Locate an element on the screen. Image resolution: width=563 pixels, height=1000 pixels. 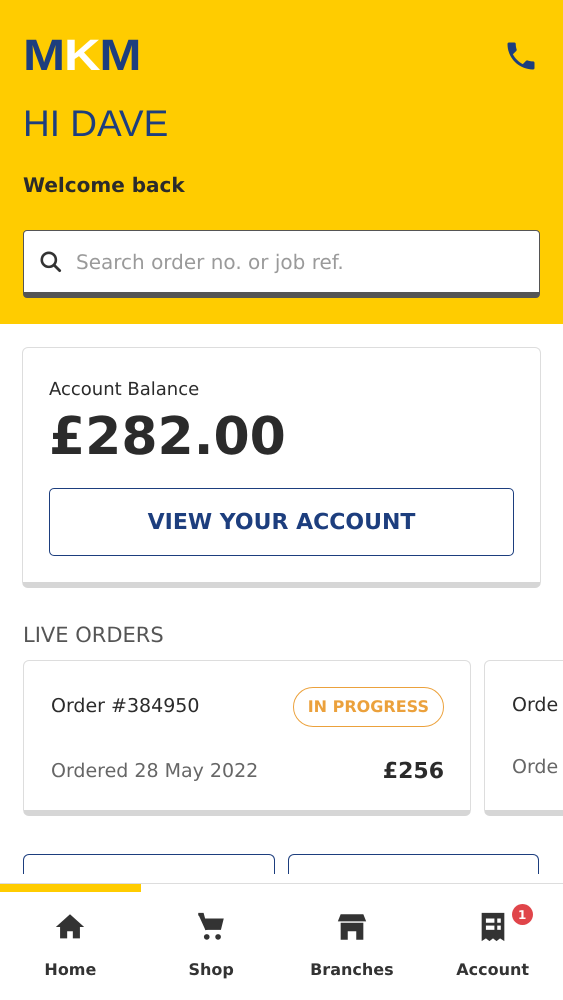
order-number: Order #384950 is located at coordinates (125, 707).